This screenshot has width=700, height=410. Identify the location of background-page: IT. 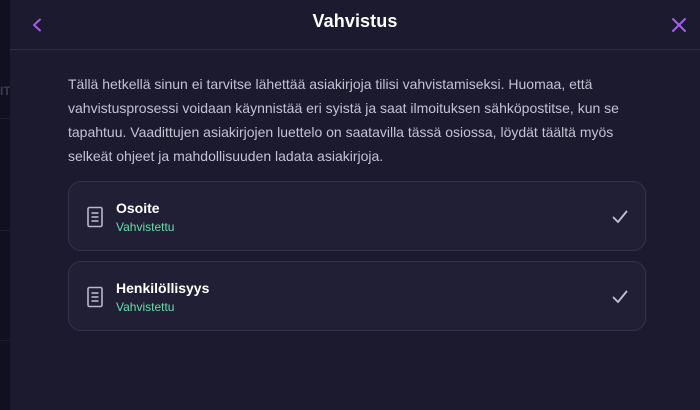
(5, 205).